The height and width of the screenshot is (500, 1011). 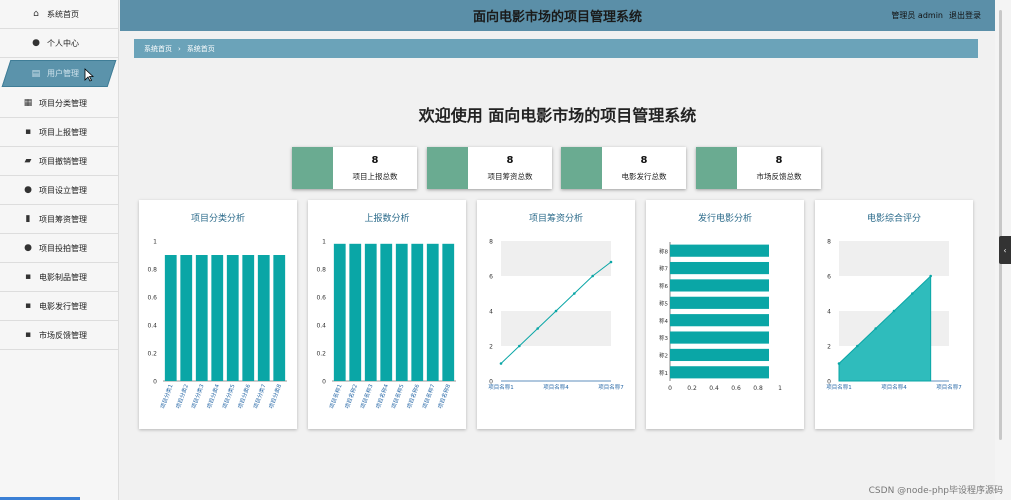 I want to click on x-tick-label: 项目分类6, so click(x=244, y=395).